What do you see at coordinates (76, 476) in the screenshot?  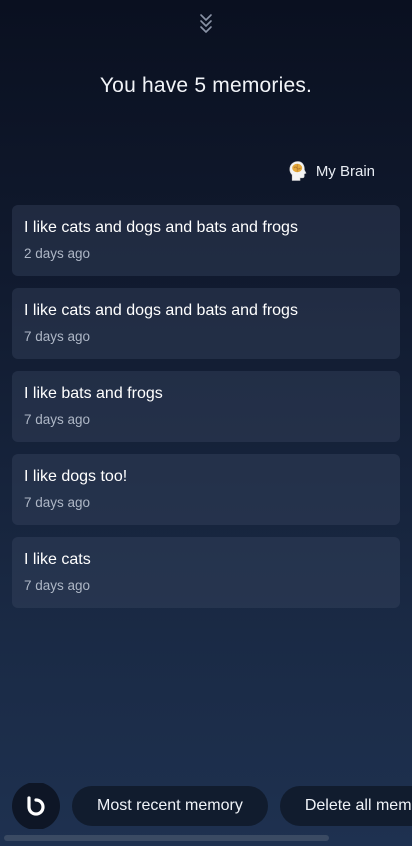 I see `memory-text: I like dogs too!` at bounding box center [76, 476].